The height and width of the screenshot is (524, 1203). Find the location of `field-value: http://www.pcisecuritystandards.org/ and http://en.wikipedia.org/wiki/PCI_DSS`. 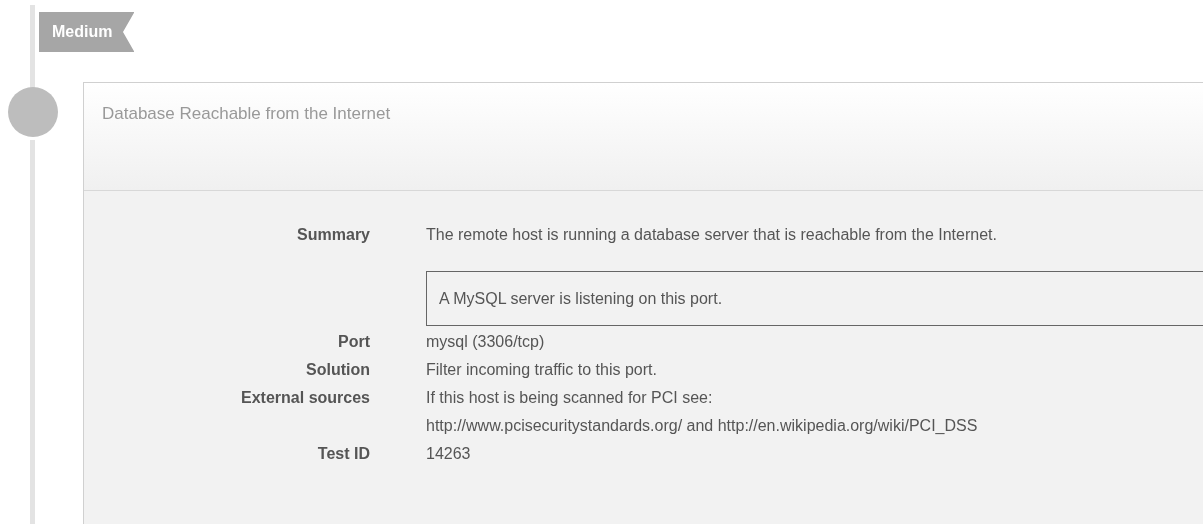

field-value: http://www.pcisecuritystandards.org/ and http://en.wikipedia.org/wiki/PCI_DSS is located at coordinates (702, 426).